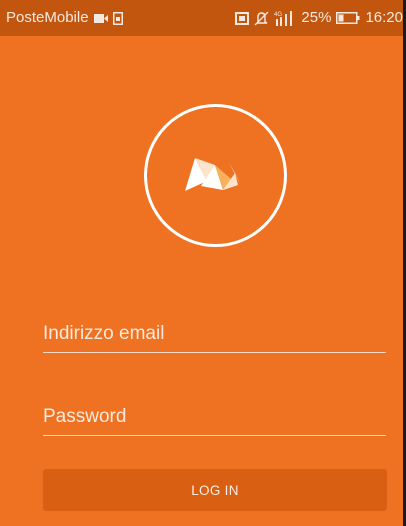 The image size is (406, 526). Describe the element at coordinates (214, 332) in the screenshot. I see `email-field: Indirizzo email` at that location.